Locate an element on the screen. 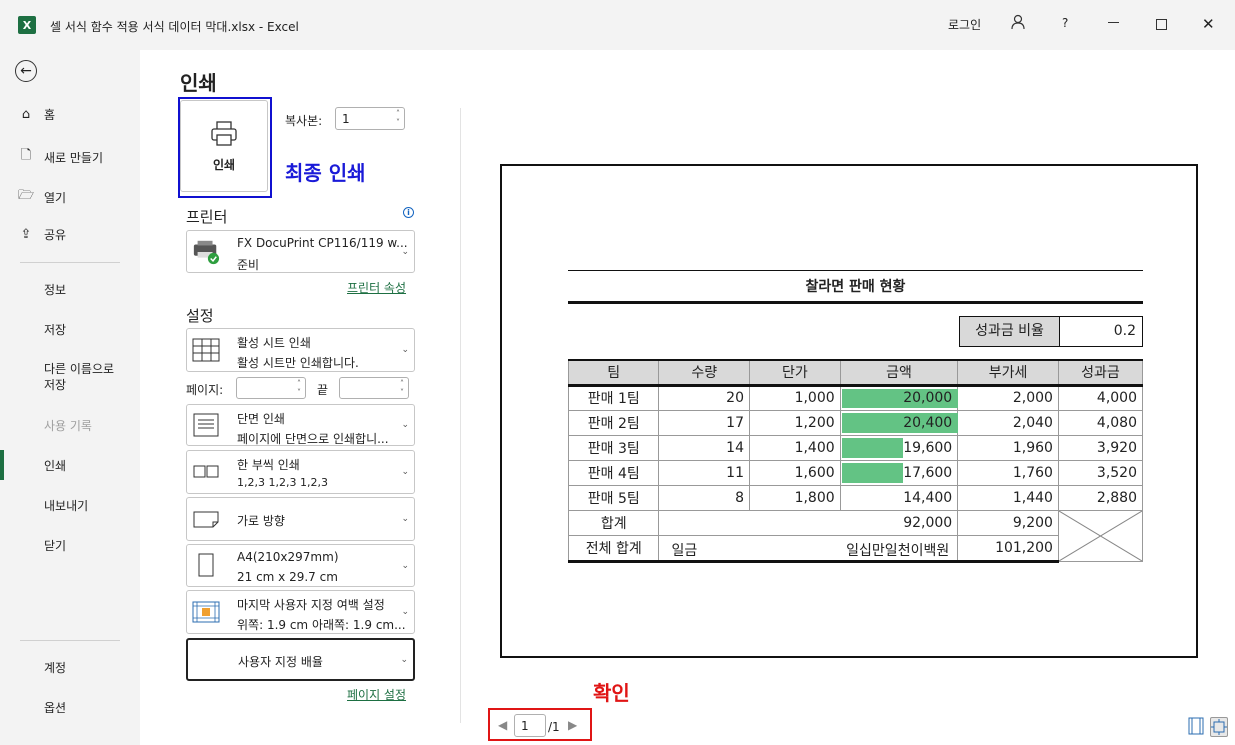 The height and width of the screenshot is (745, 1235). sidebar-item-print: 인쇄 is located at coordinates (55, 466).